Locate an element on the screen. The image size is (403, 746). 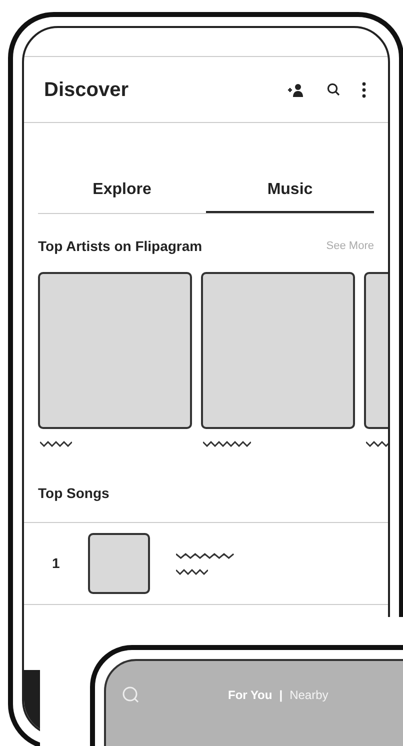
tab: Explore is located at coordinates (122, 191).